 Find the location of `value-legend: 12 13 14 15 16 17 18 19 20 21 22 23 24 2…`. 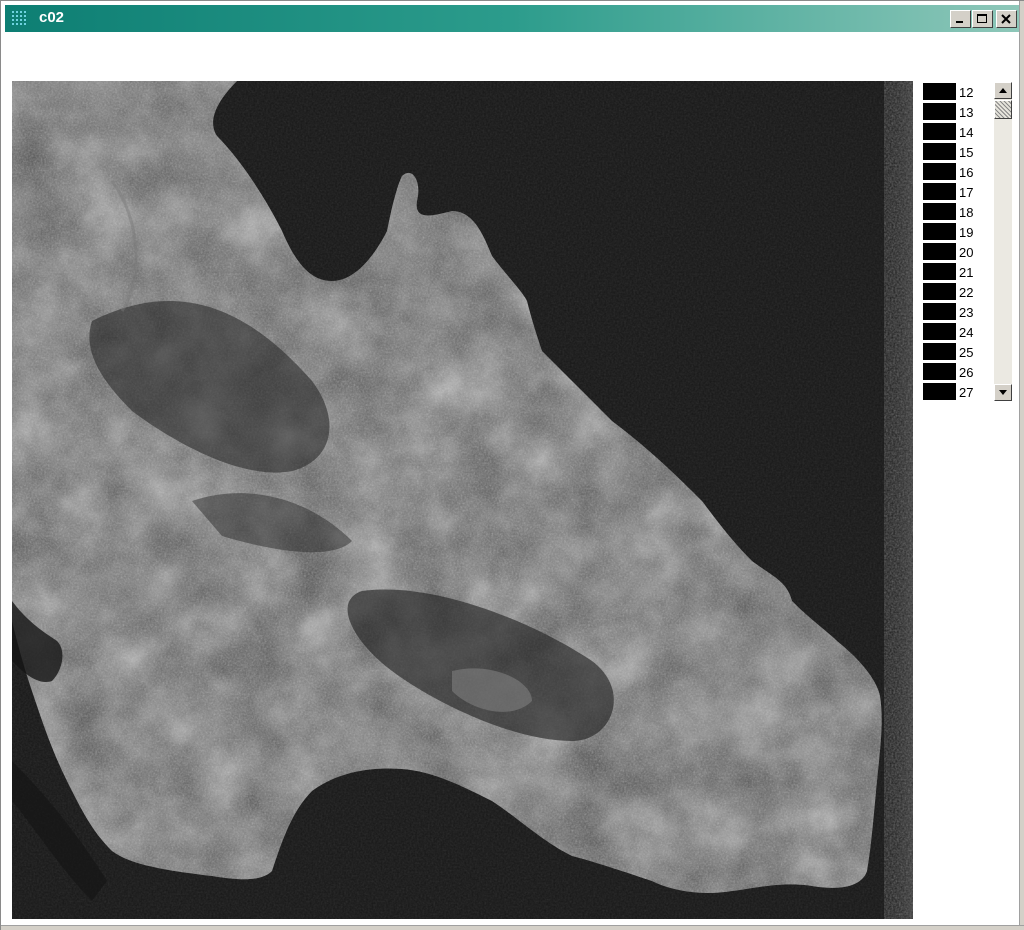

value-legend: 12 13 14 15 16 17 18 19 20 21 22 23 24 2… is located at coordinates (954, 242).